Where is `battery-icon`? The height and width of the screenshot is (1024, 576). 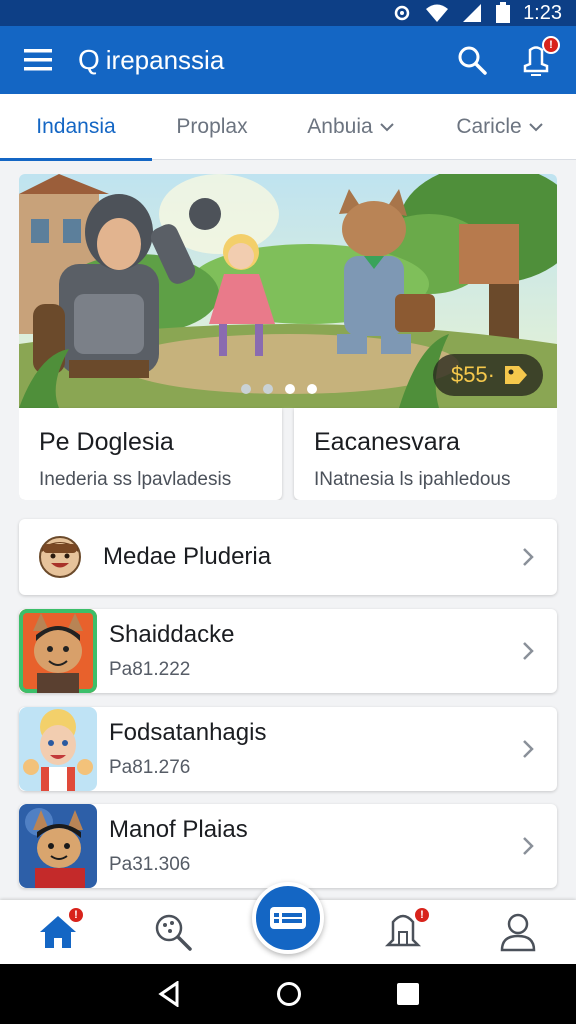 battery-icon is located at coordinates (503, 13).